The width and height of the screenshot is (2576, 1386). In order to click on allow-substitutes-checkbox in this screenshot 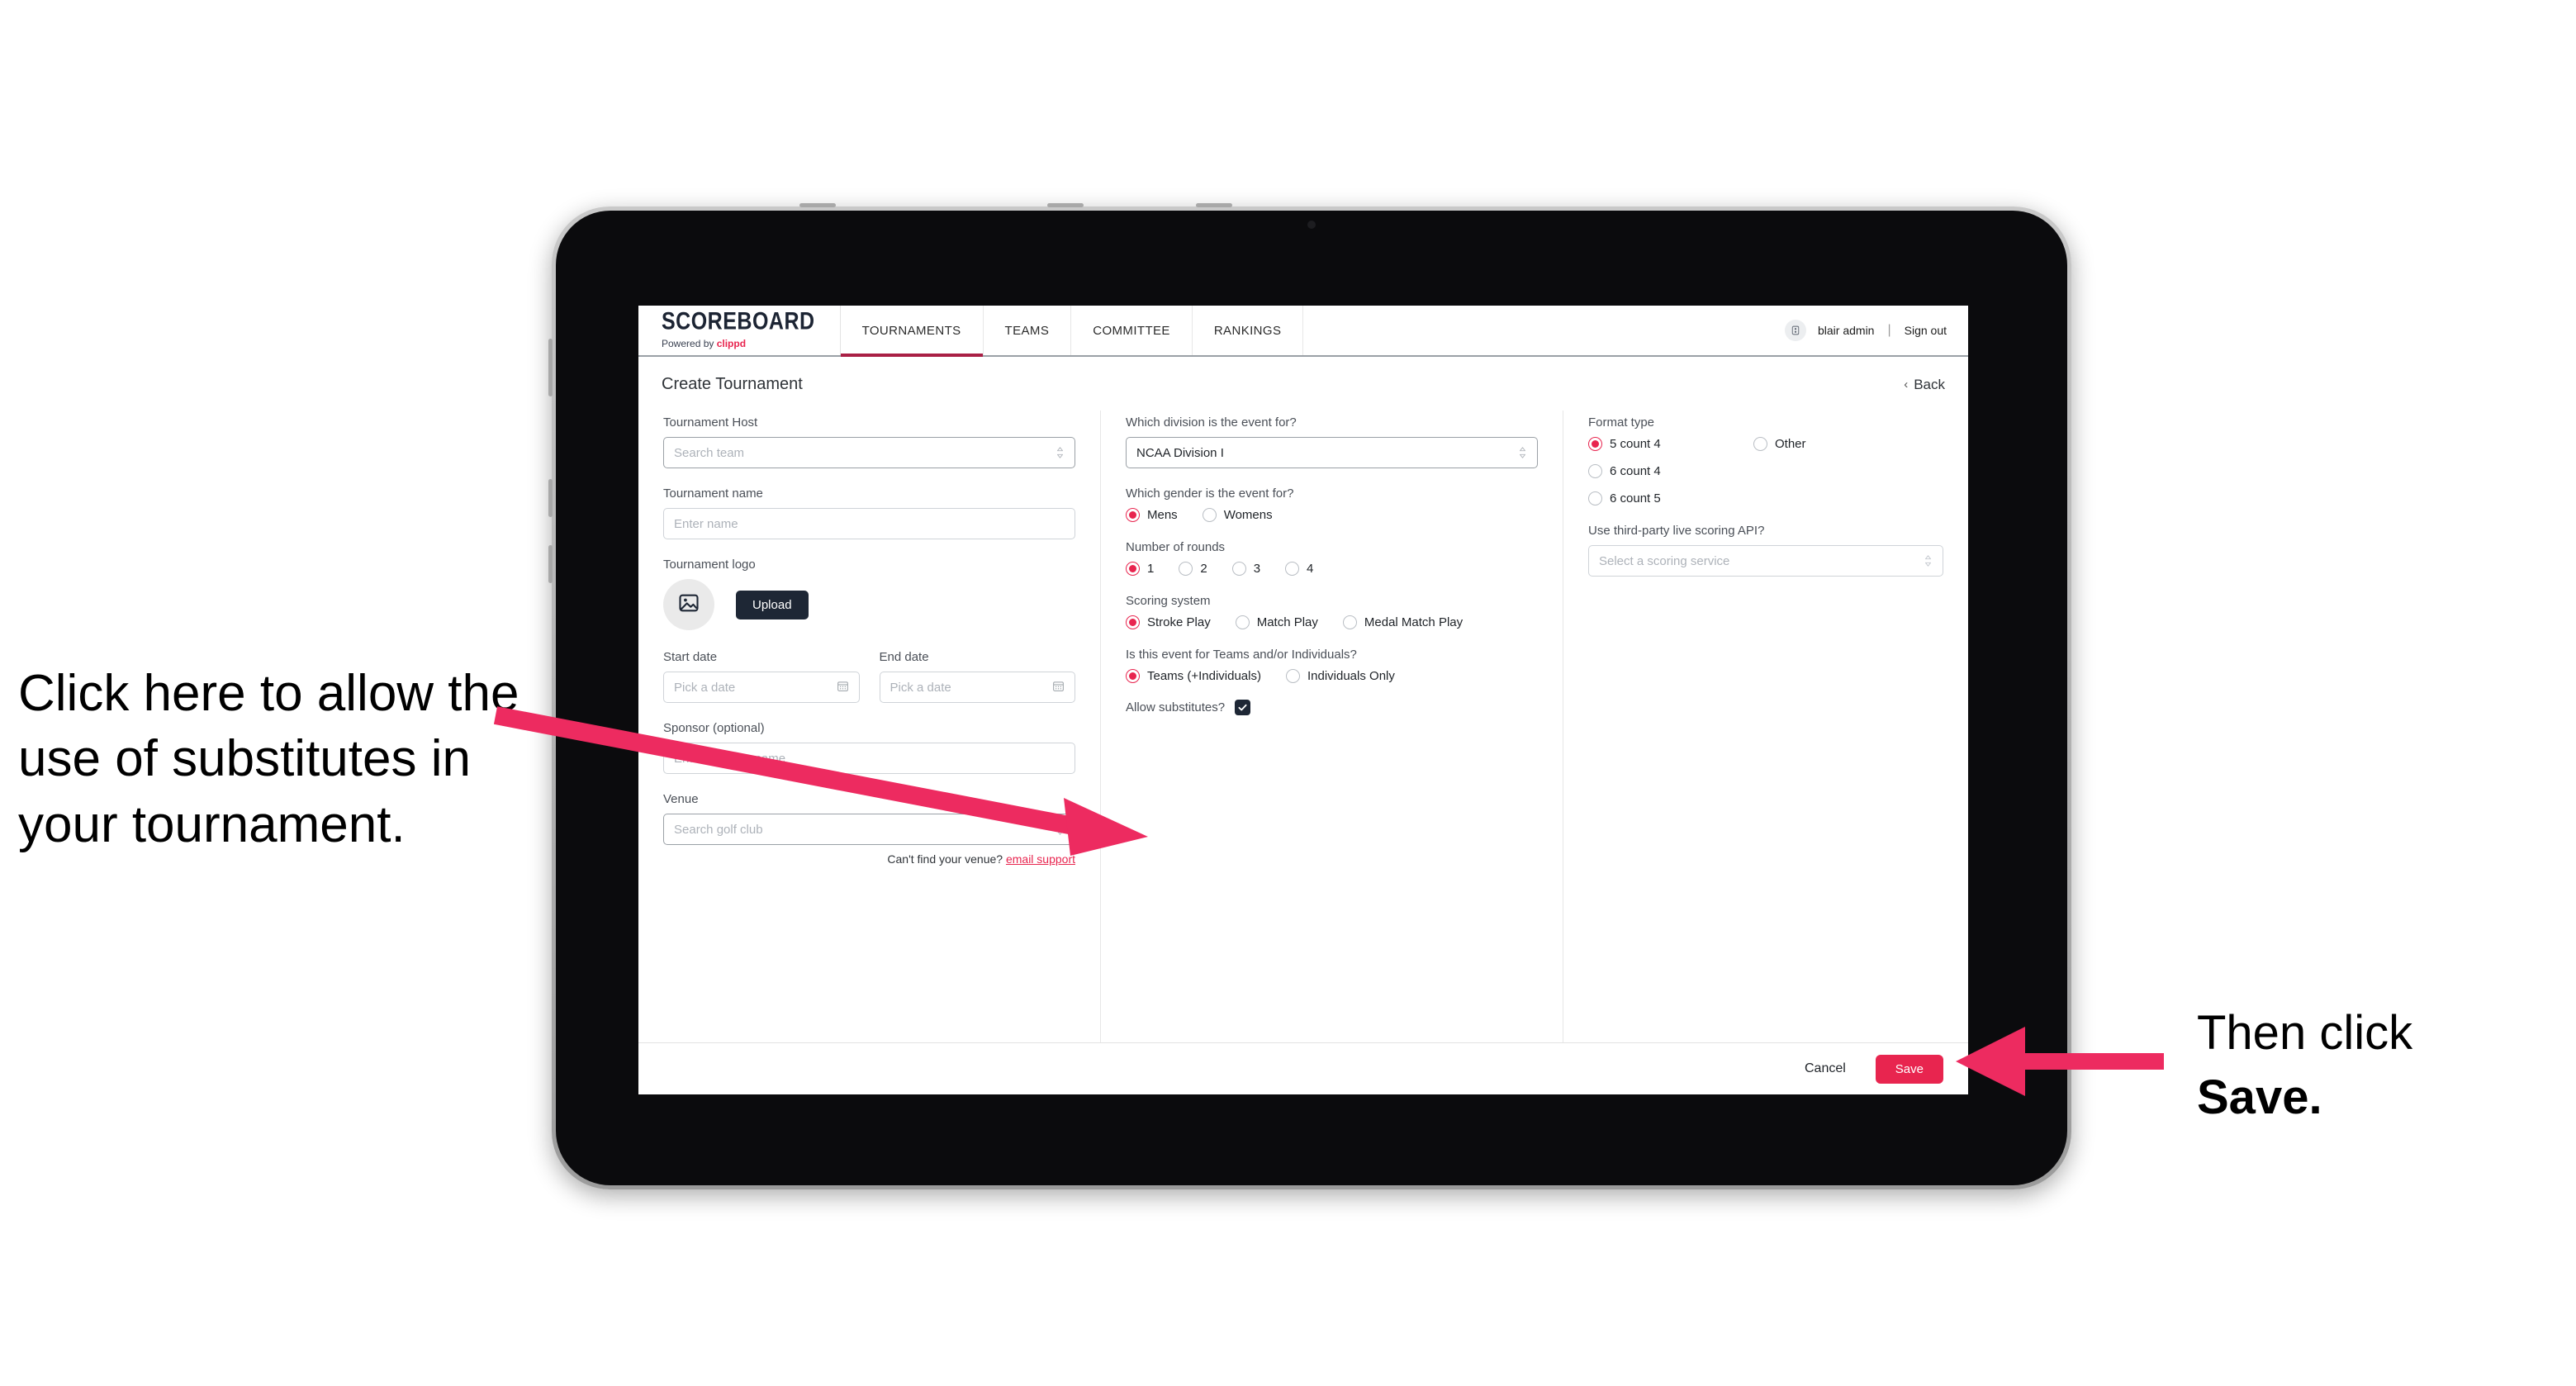, I will do `click(1243, 707)`.